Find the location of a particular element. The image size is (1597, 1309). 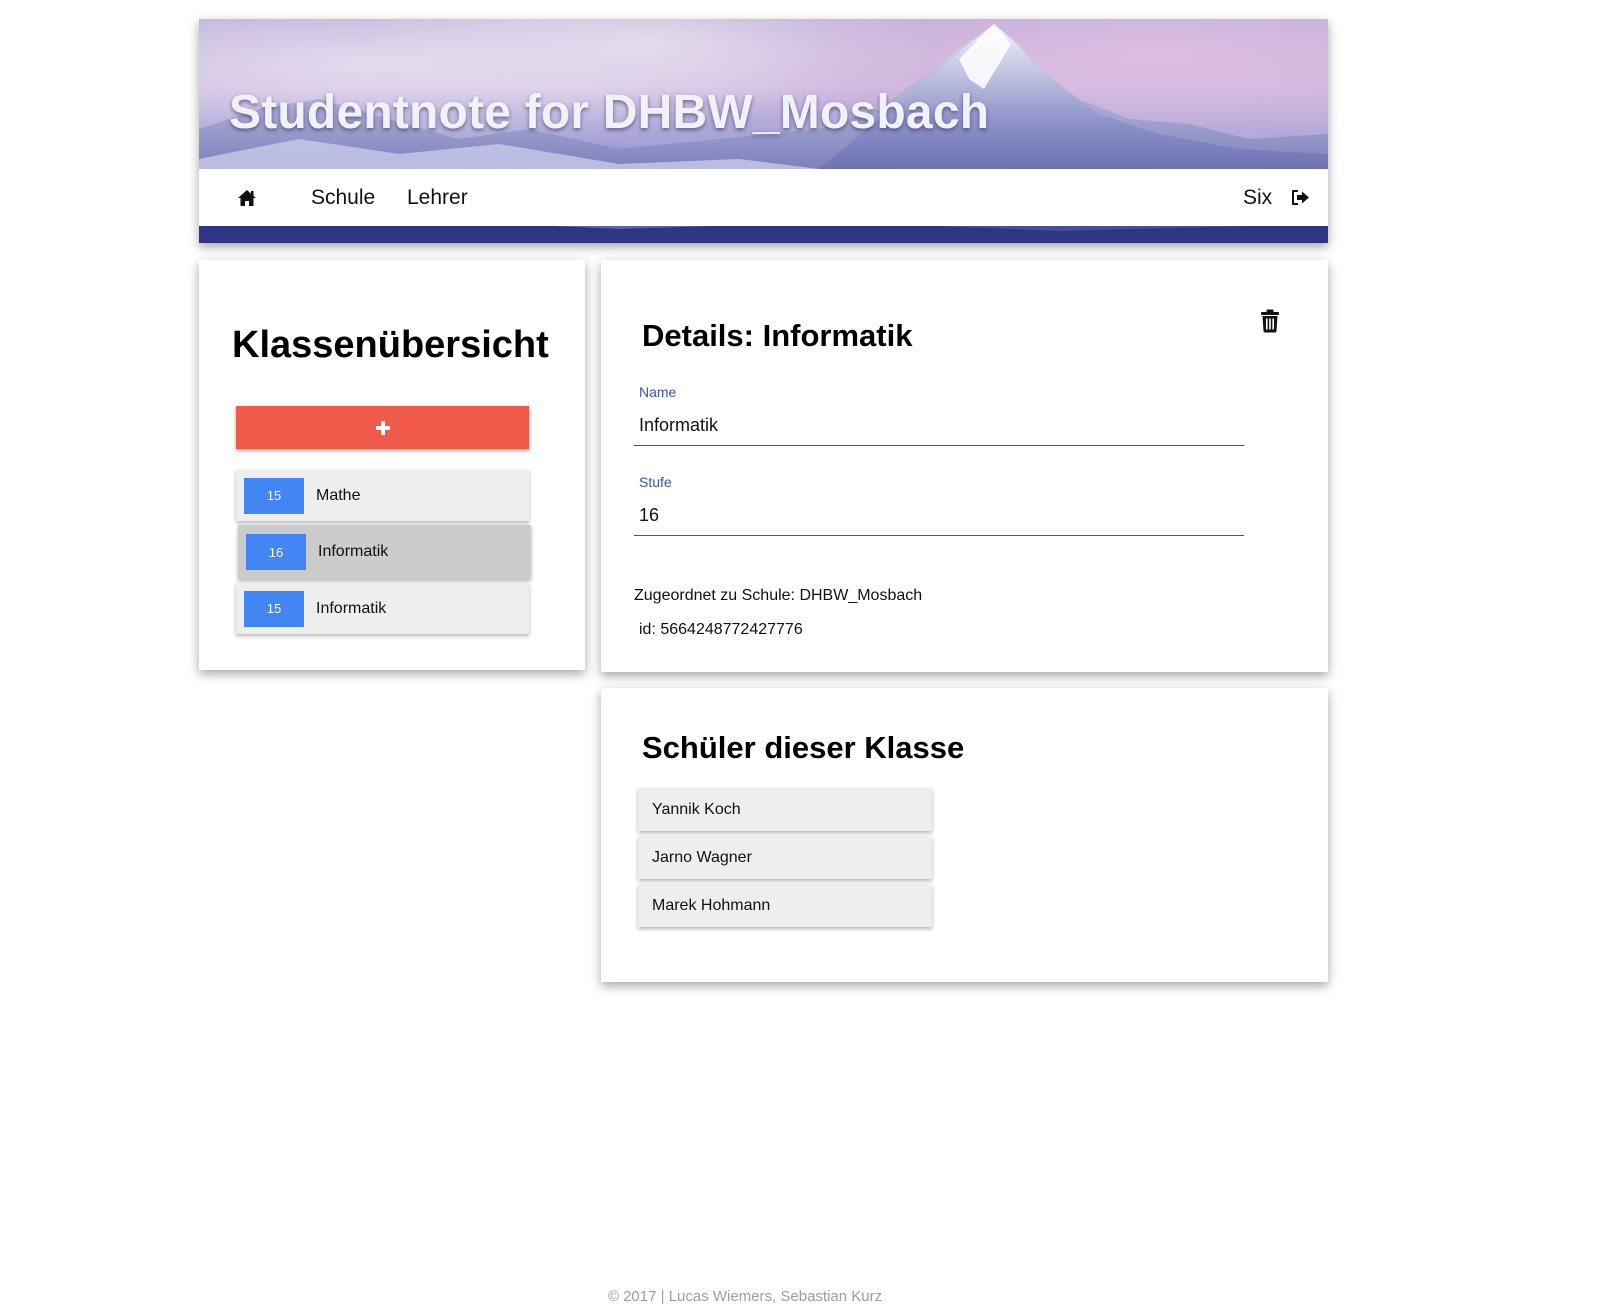

sign-out-icon is located at coordinates (1300, 197).